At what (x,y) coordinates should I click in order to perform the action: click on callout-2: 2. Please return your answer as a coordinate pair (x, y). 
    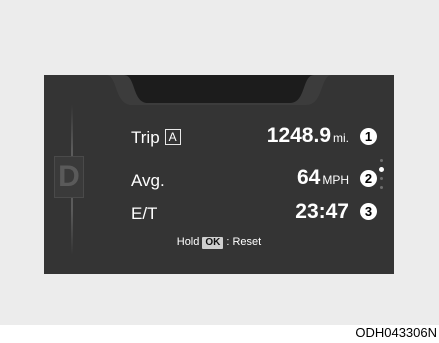
    Looking at the image, I should click on (368, 178).